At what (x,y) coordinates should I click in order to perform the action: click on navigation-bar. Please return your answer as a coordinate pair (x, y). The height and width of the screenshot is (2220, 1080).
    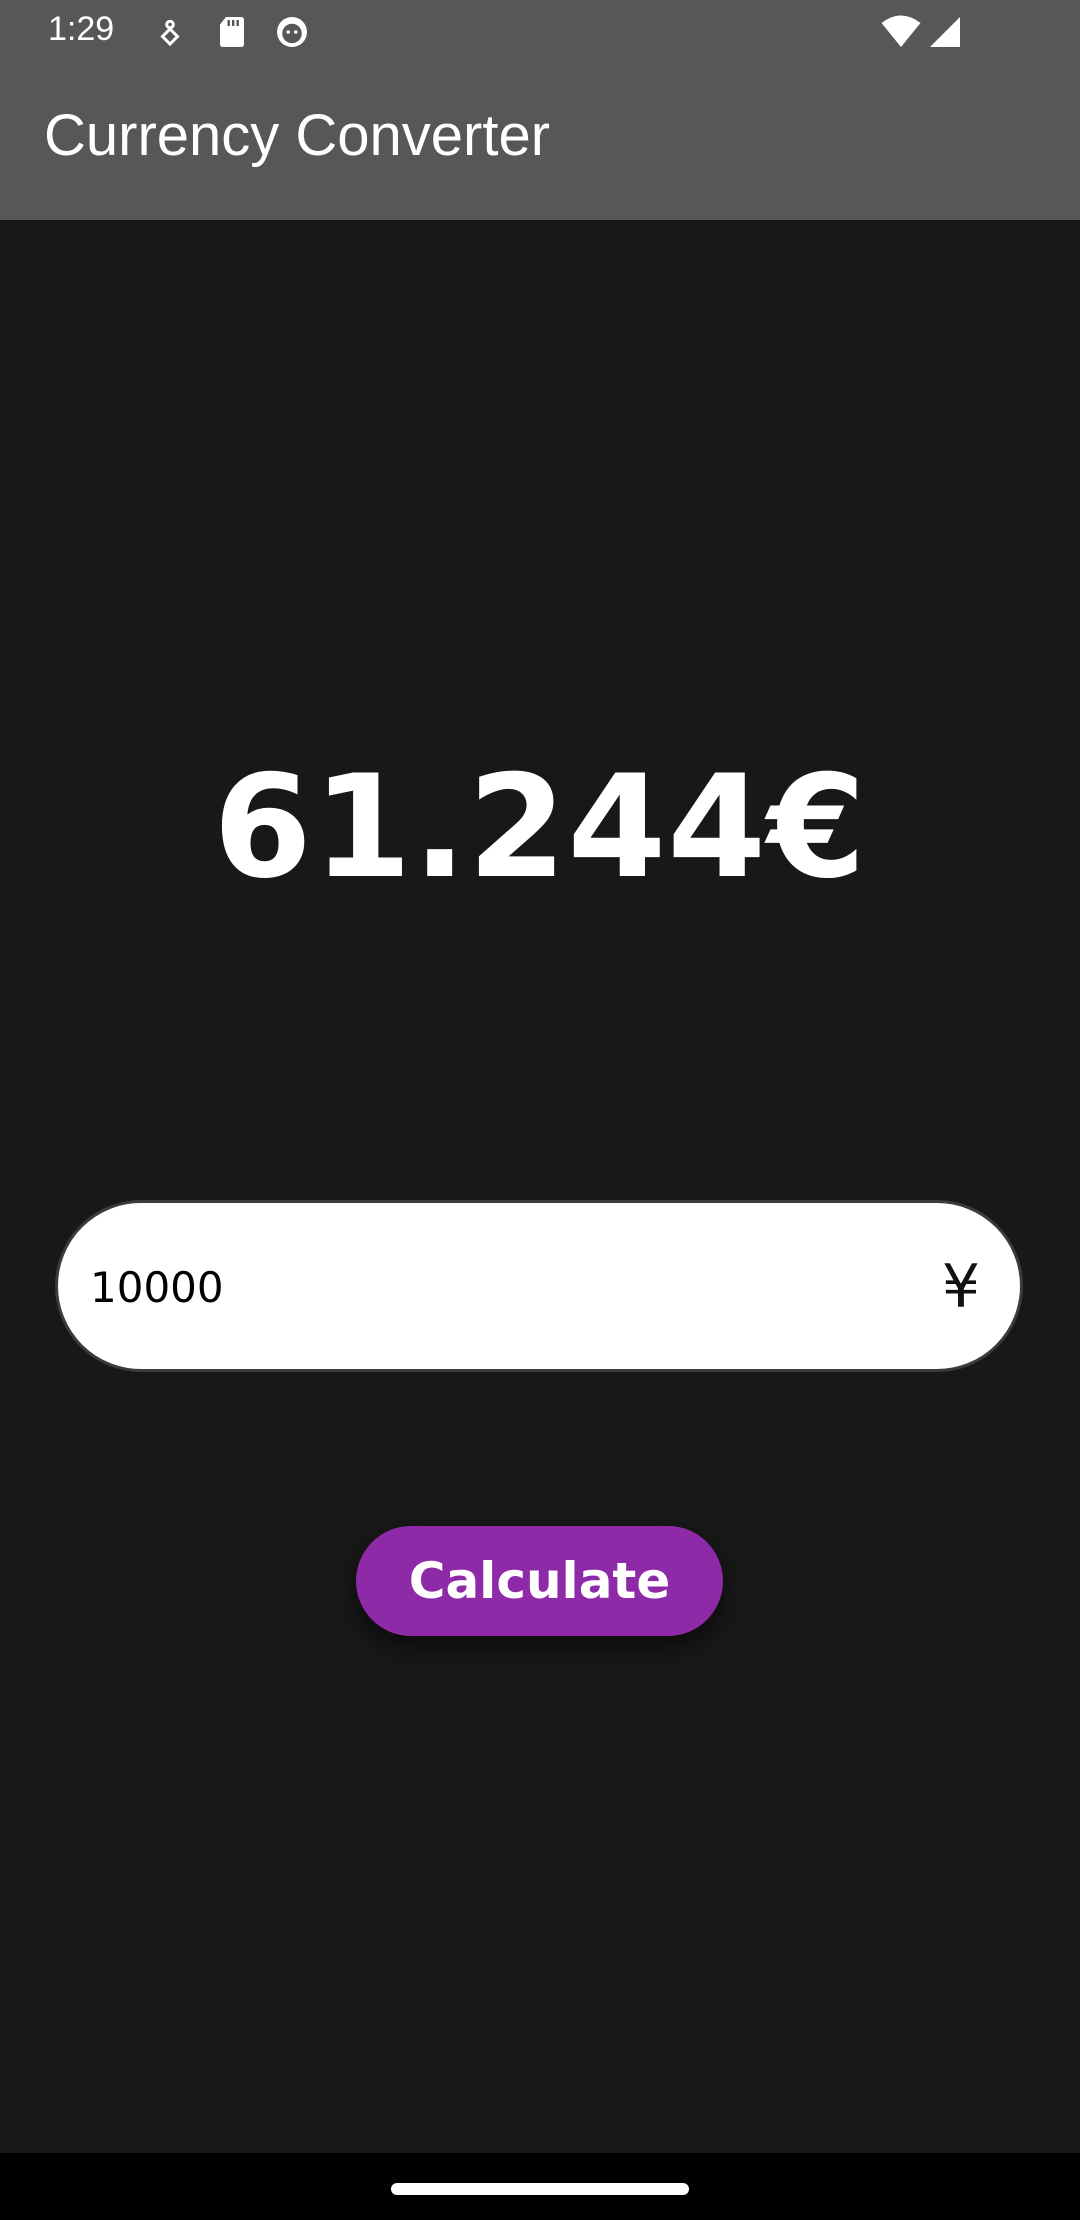
    Looking at the image, I should click on (540, 2186).